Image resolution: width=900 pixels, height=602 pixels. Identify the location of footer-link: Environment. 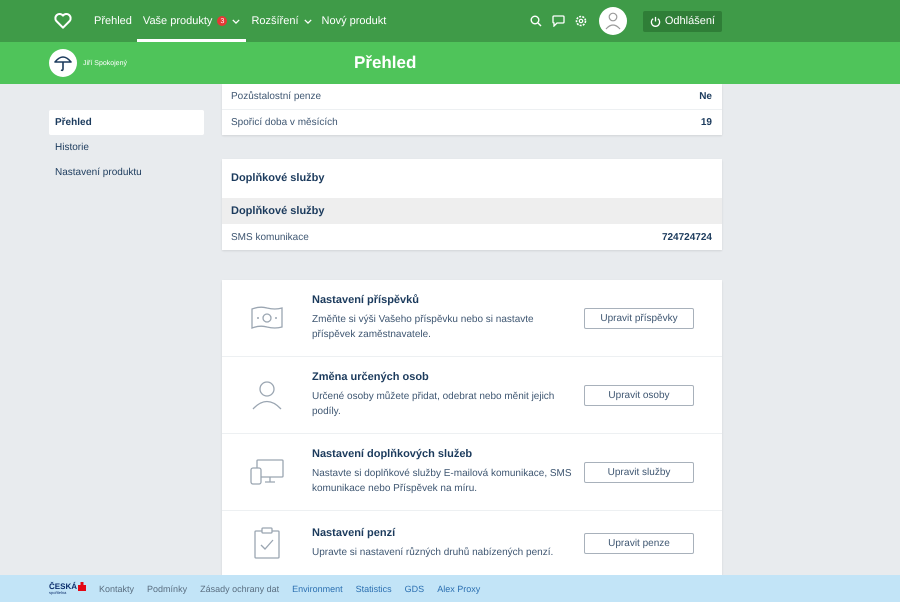
(317, 589).